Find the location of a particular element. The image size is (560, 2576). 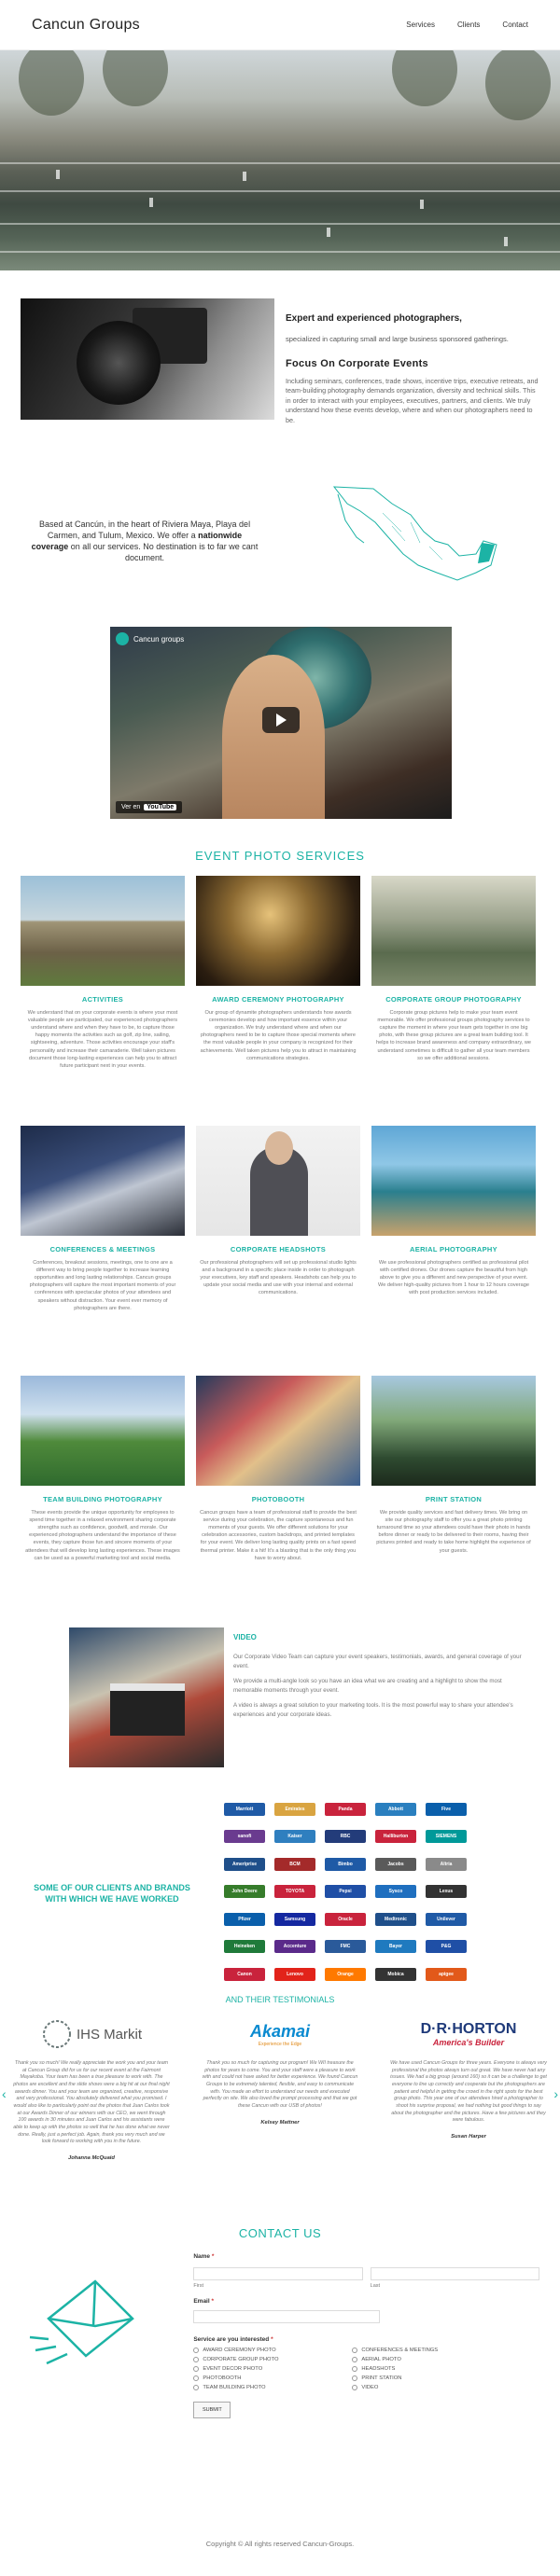

client-logo: Medtronic is located at coordinates (395, 1919).